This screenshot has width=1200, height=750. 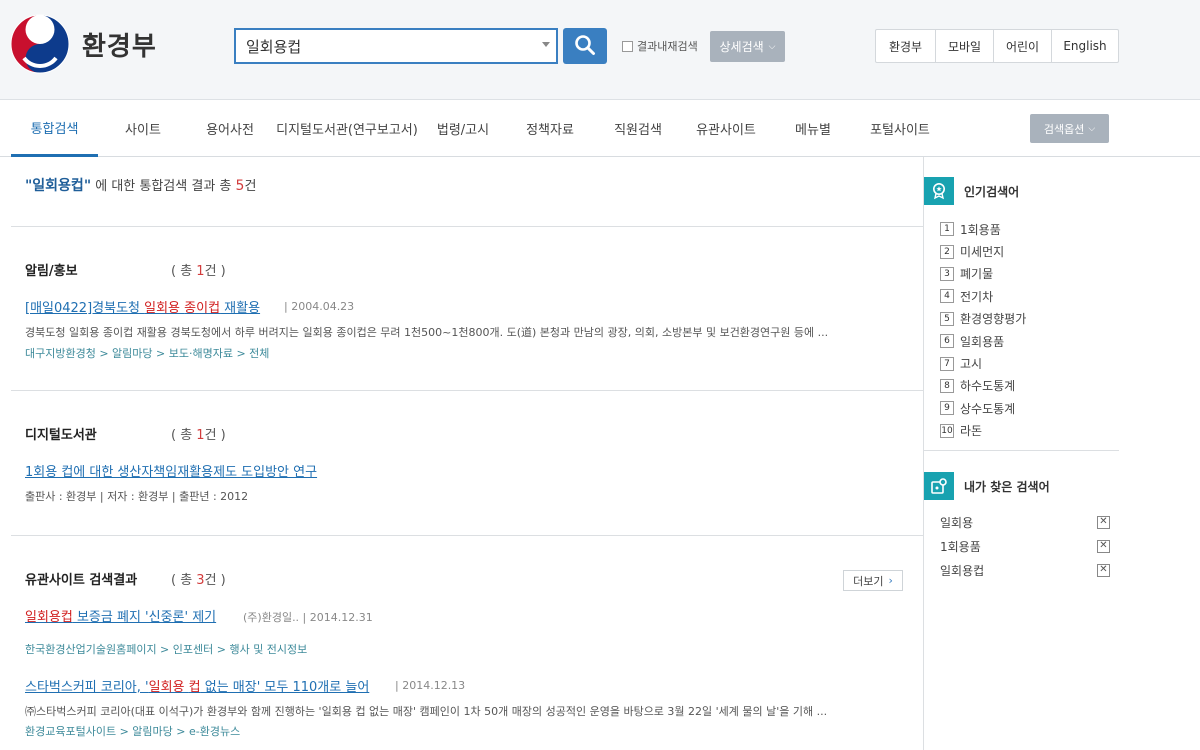 What do you see at coordinates (1025, 570) in the screenshot?
I see `my-search-item: 일회용컵 ✕` at bounding box center [1025, 570].